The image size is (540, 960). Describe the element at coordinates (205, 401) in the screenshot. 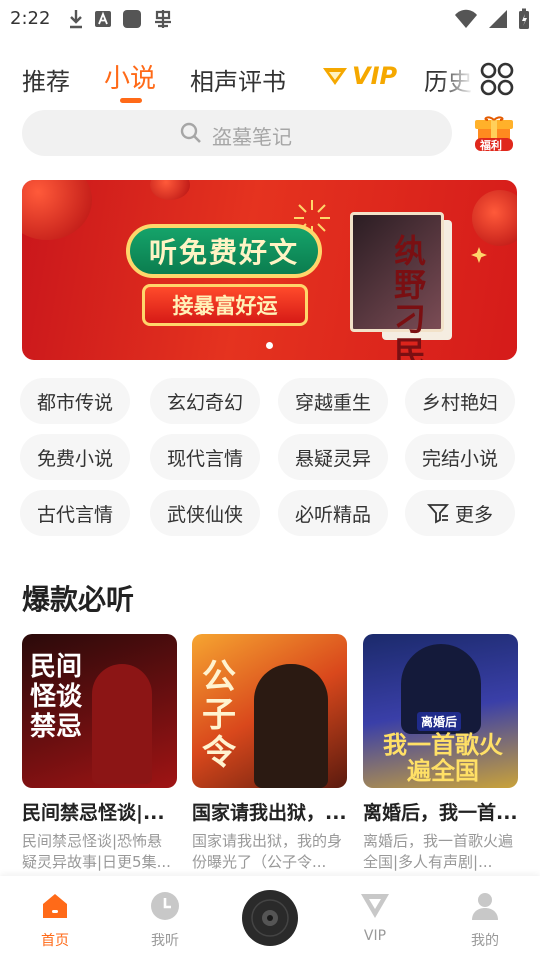

I see `category-chip: 玄幻奇幻` at that location.